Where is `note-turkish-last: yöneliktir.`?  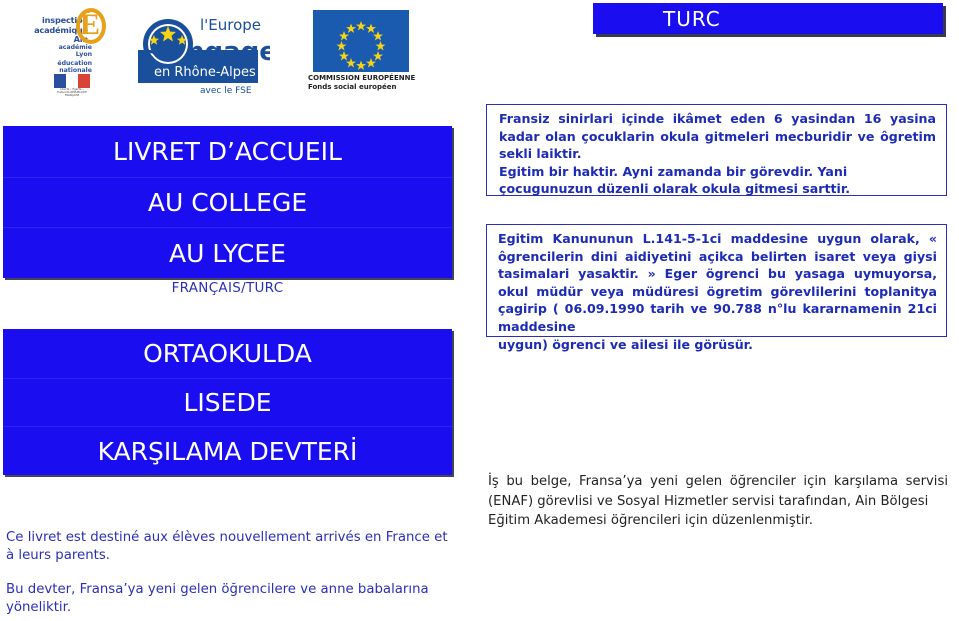 note-turkish-last: yöneliktir. is located at coordinates (39, 607).